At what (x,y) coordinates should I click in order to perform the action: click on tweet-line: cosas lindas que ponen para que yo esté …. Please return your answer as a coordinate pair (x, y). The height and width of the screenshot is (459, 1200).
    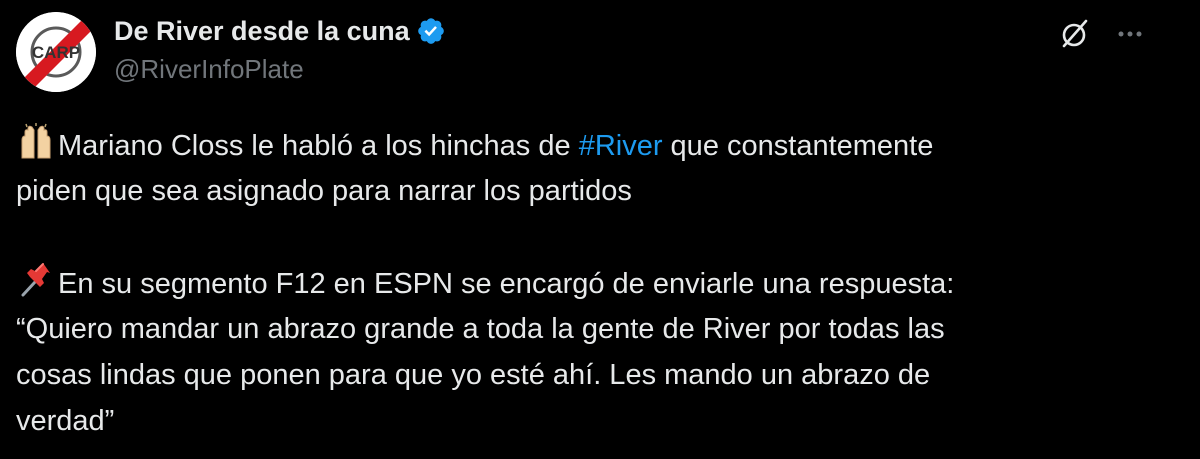
    Looking at the image, I should click on (473, 375).